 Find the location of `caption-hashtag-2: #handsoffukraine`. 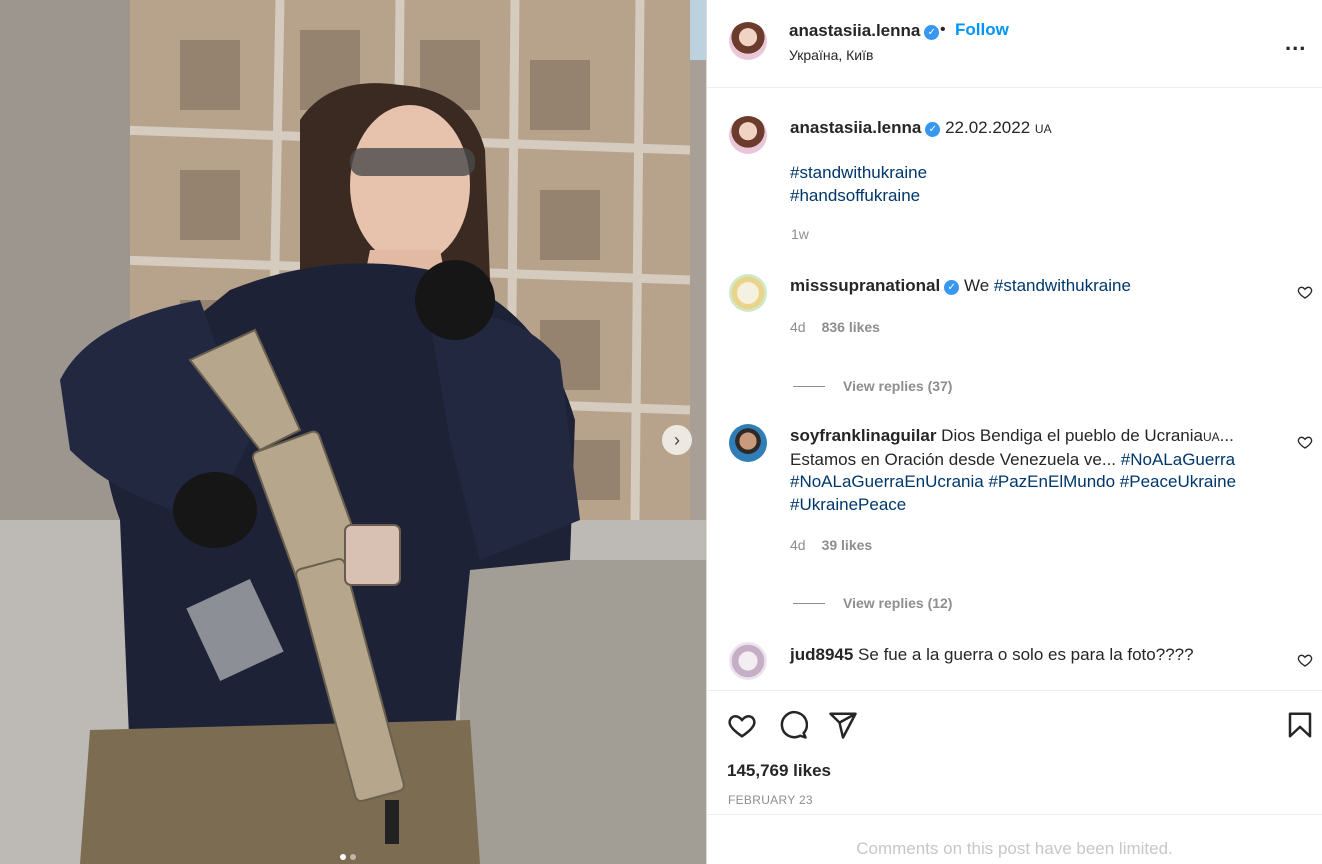

caption-hashtag-2: #handsoffukraine is located at coordinates (855, 196).